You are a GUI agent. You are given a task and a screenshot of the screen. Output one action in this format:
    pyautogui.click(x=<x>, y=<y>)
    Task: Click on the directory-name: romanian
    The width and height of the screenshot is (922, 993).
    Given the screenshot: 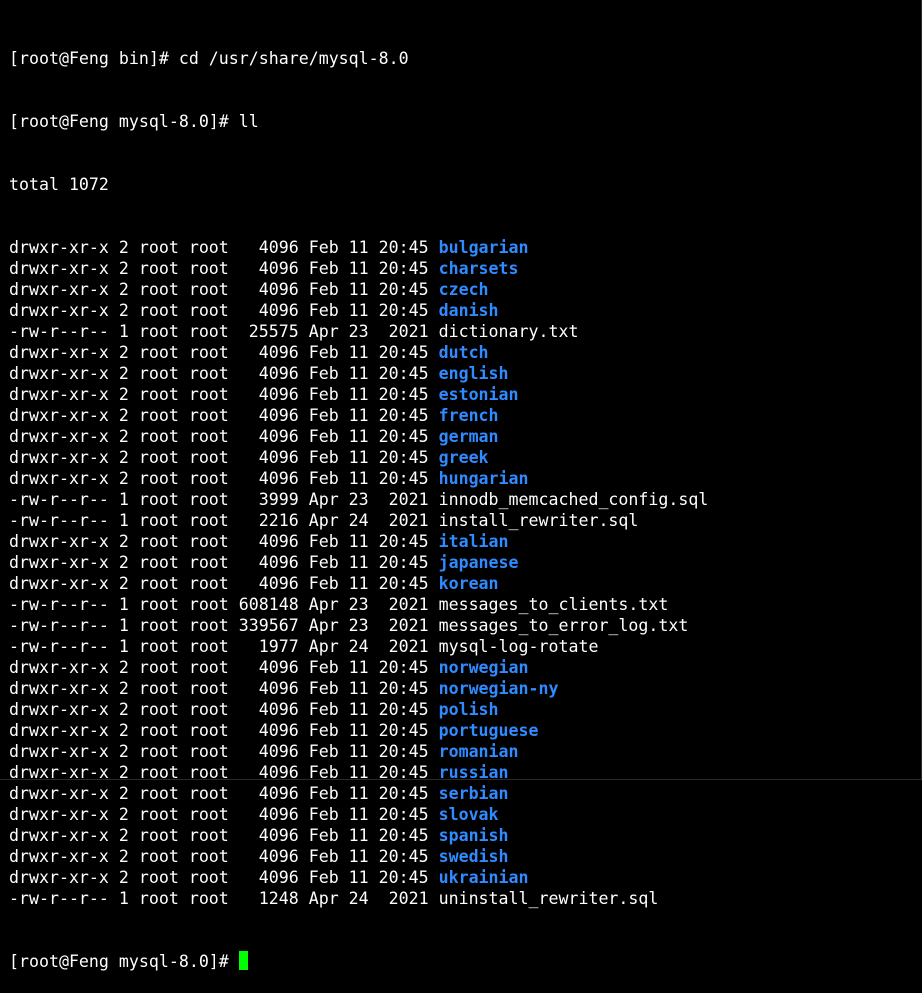 What is the action you would take?
    pyautogui.click(x=478, y=751)
    